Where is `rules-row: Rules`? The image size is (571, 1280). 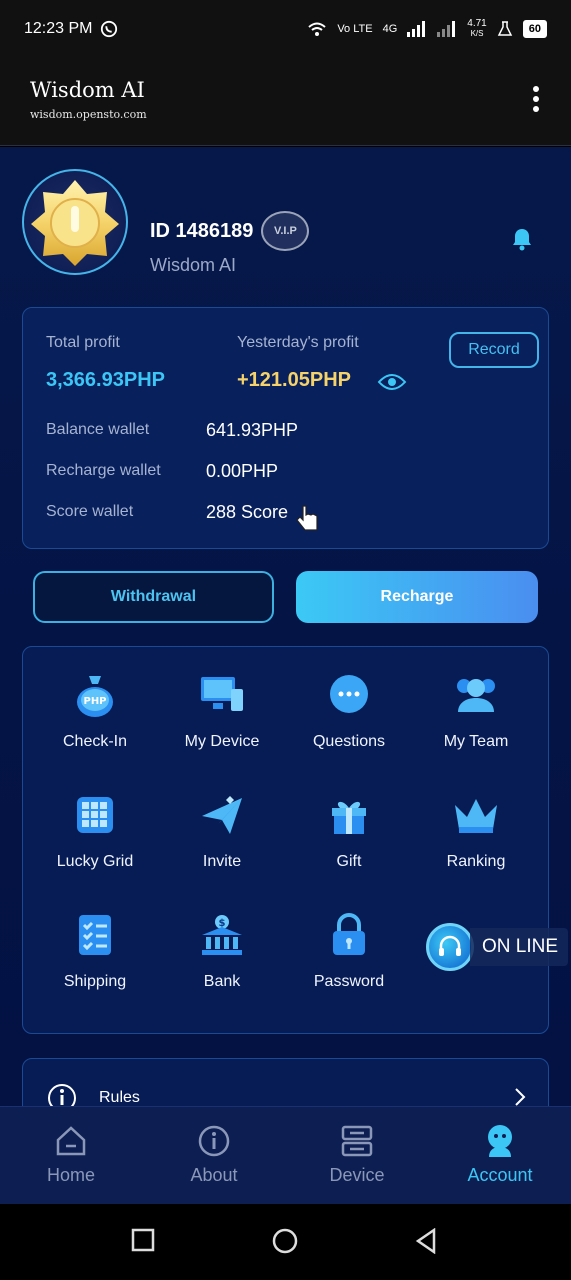
rules-row: Rules is located at coordinates (285, 1082).